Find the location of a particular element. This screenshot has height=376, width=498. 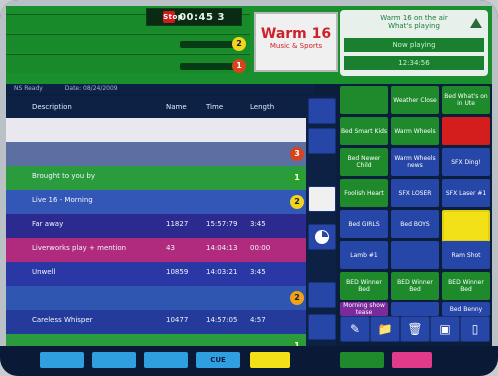

info-line-1: Warm 16 on the air is located at coordinates (414, 18).